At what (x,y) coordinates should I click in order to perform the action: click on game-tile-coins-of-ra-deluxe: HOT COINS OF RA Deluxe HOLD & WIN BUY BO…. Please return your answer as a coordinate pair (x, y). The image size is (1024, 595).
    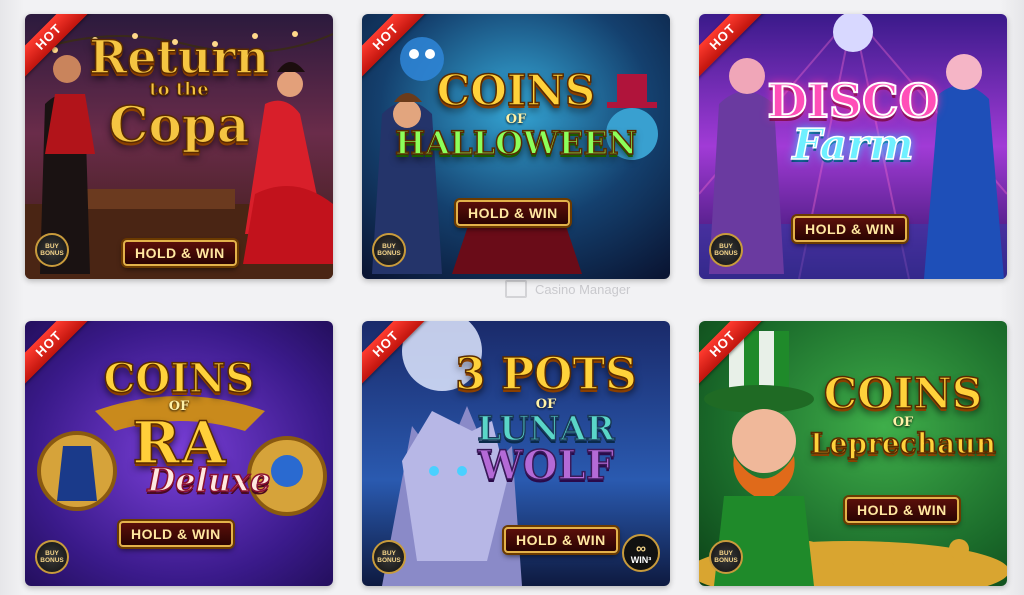
    Looking at the image, I should click on (179, 453).